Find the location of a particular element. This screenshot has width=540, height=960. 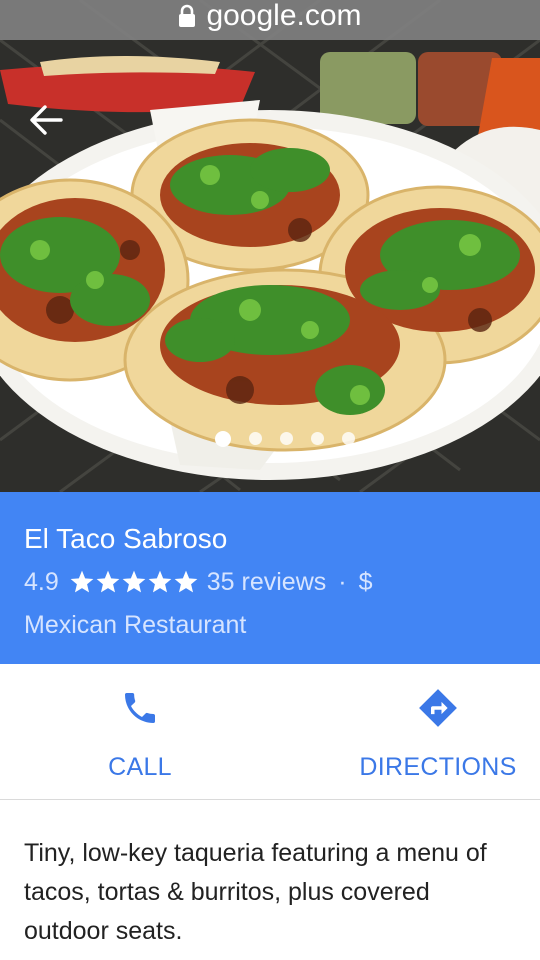

call-button: CALL is located at coordinates (140, 732).